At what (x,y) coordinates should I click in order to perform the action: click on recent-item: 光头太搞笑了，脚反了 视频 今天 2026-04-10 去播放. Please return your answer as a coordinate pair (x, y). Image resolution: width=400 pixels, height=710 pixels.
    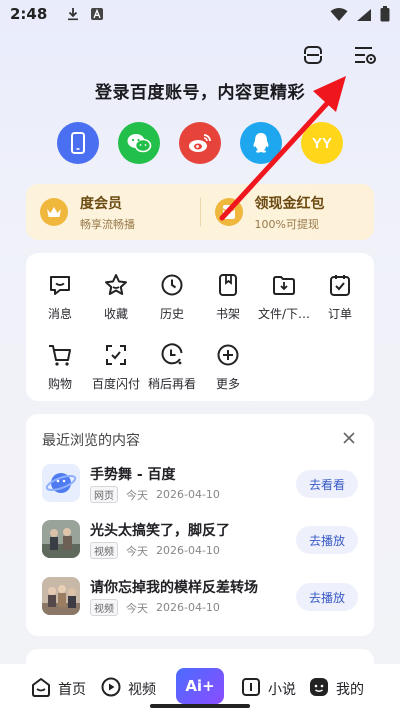
    Looking at the image, I should click on (200, 541).